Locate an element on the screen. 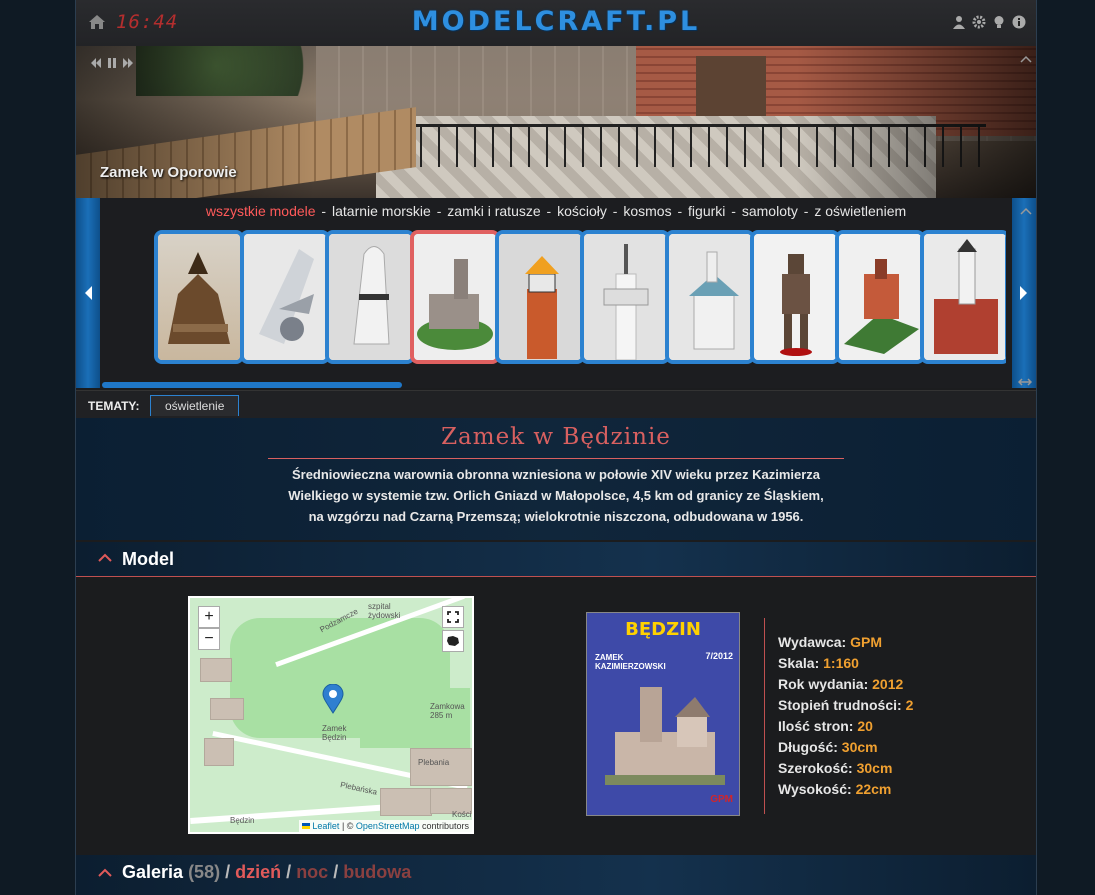 Image resolution: width=1095 pixels, height=895 pixels. carousel-scrollbar is located at coordinates (252, 385).